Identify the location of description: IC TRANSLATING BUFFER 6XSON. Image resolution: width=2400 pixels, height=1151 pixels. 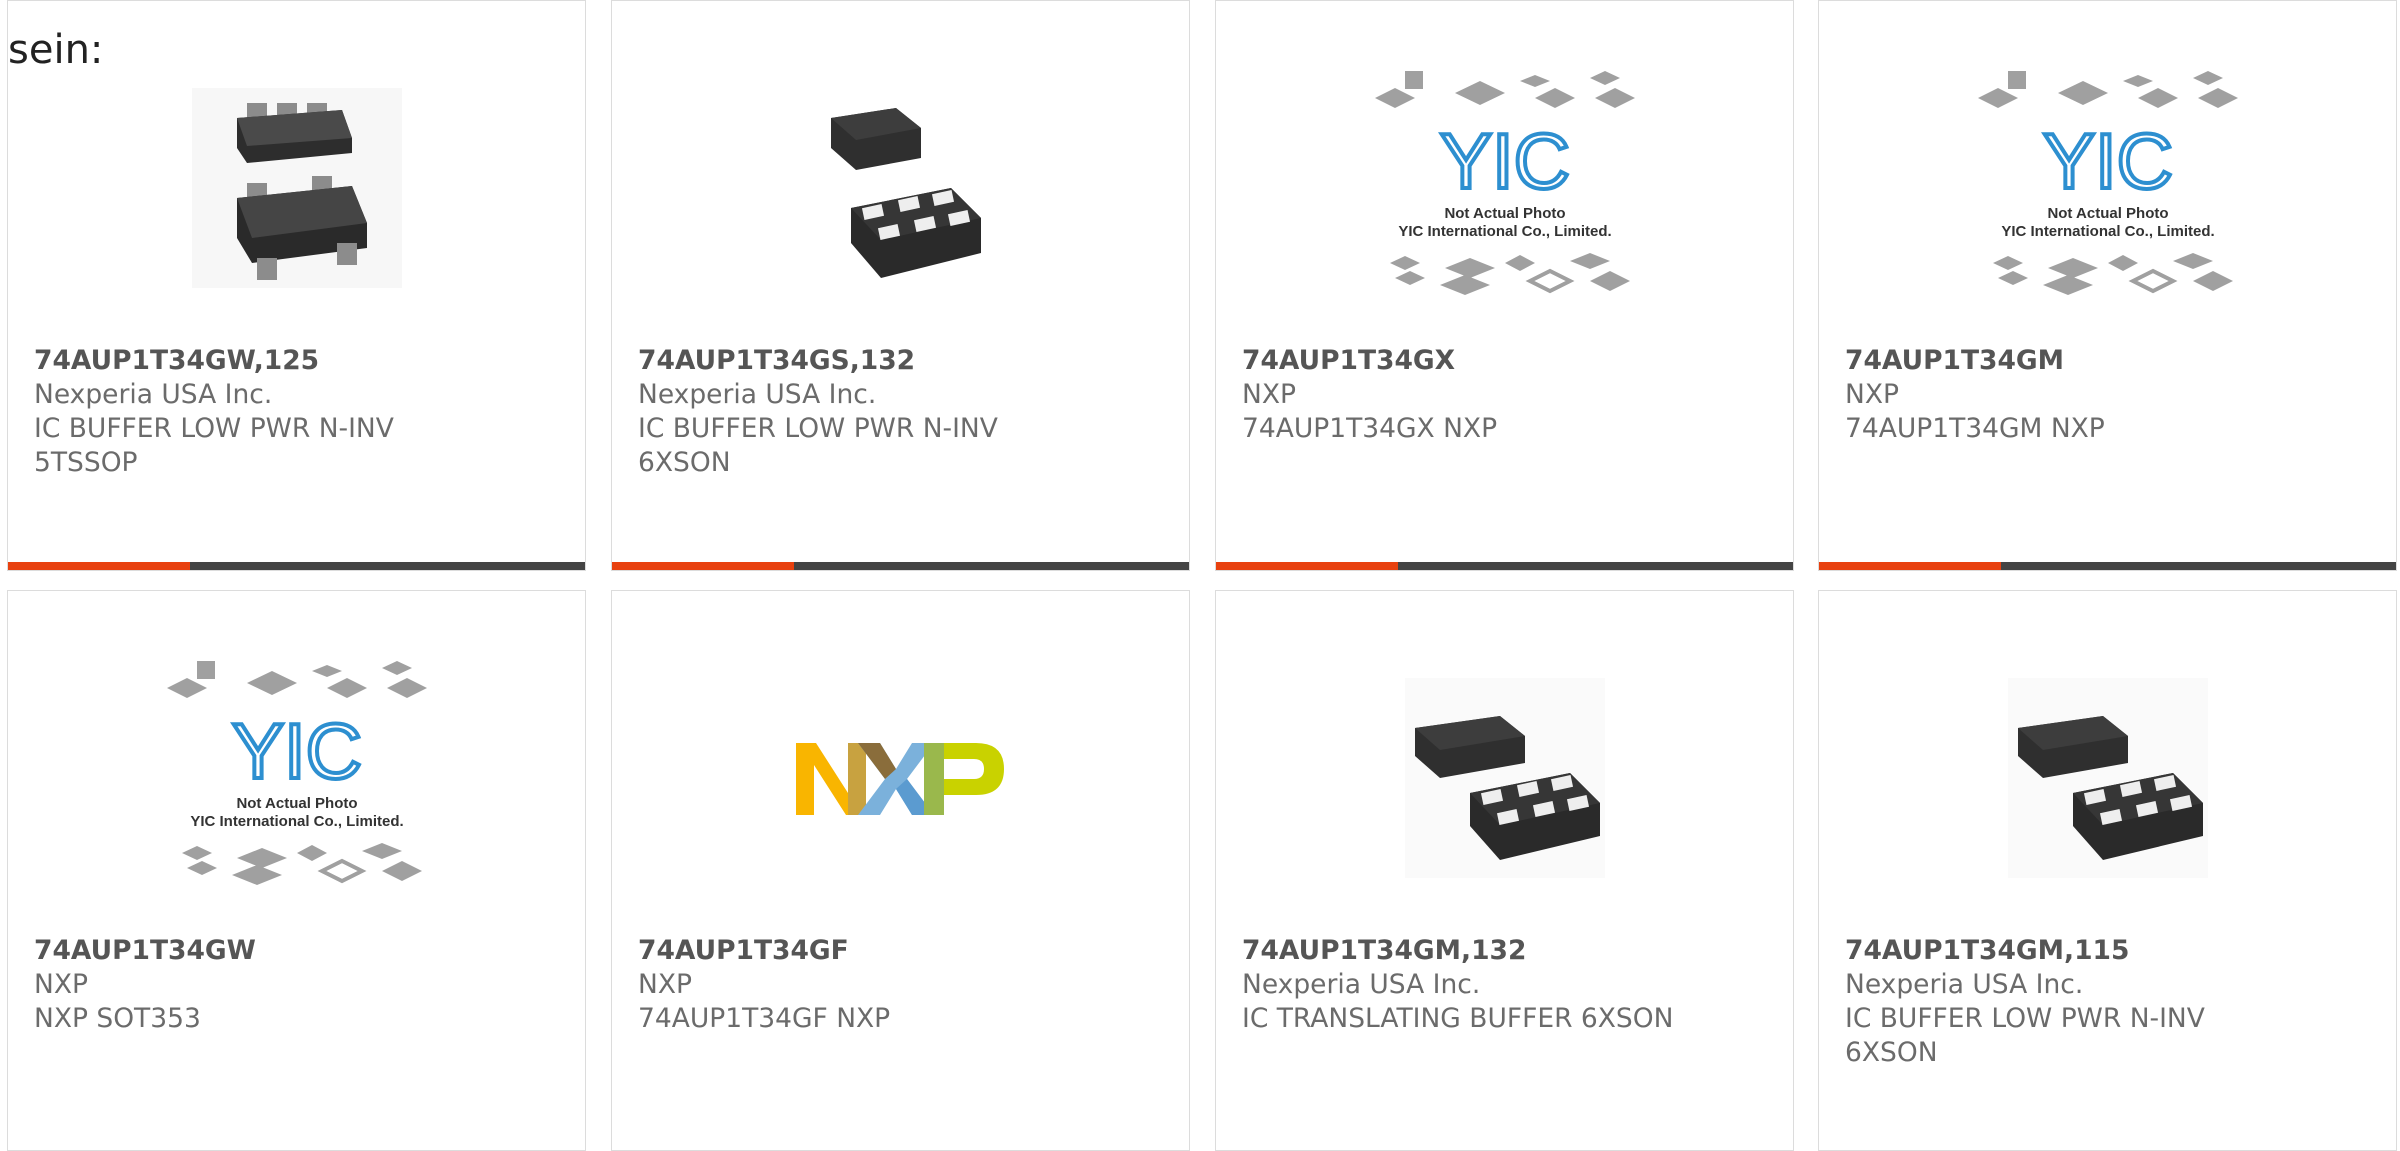
(1458, 1018).